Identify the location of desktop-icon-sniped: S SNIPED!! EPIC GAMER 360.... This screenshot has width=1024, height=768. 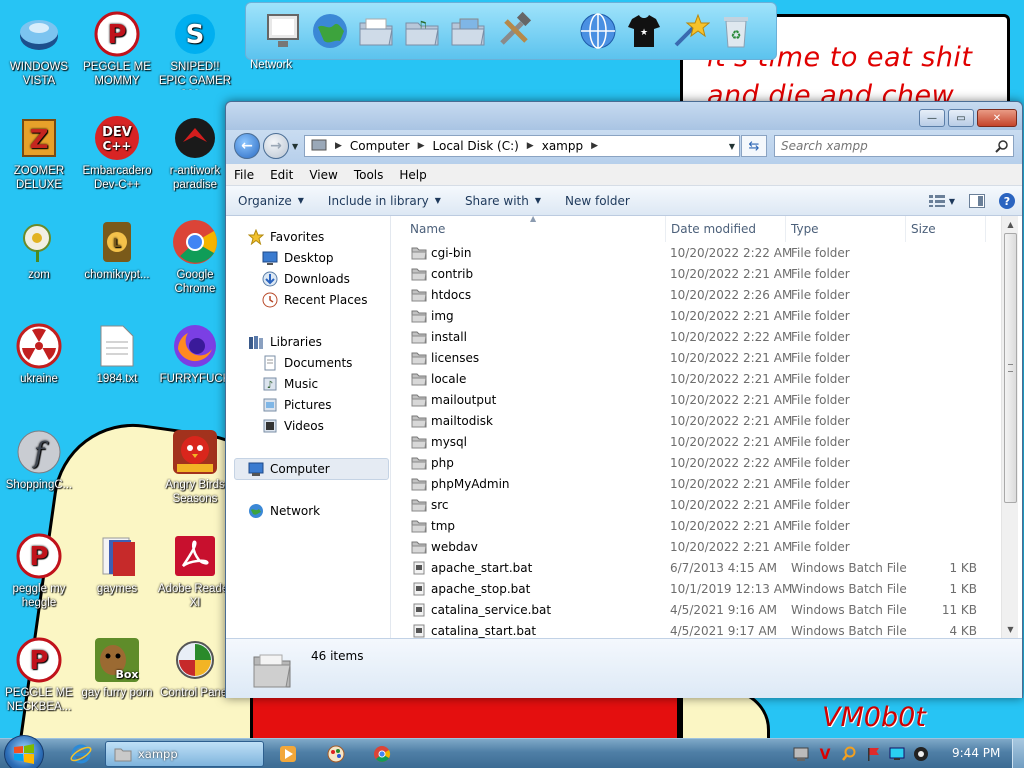
(195, 50).